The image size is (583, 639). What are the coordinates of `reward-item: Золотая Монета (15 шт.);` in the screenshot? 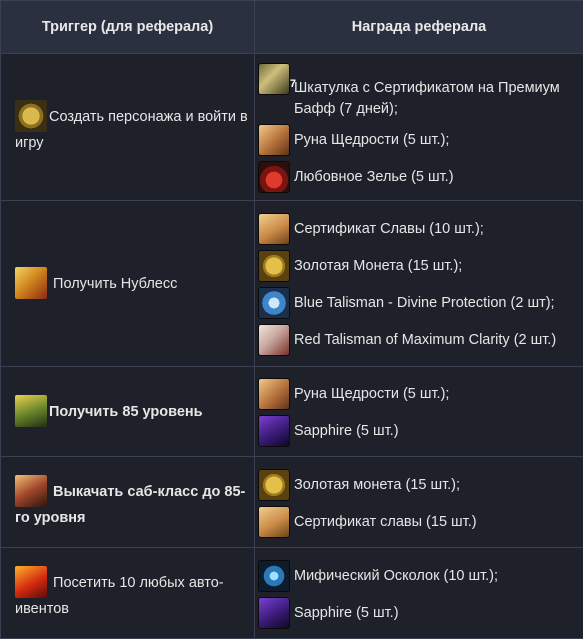 It's located at (420, 266).